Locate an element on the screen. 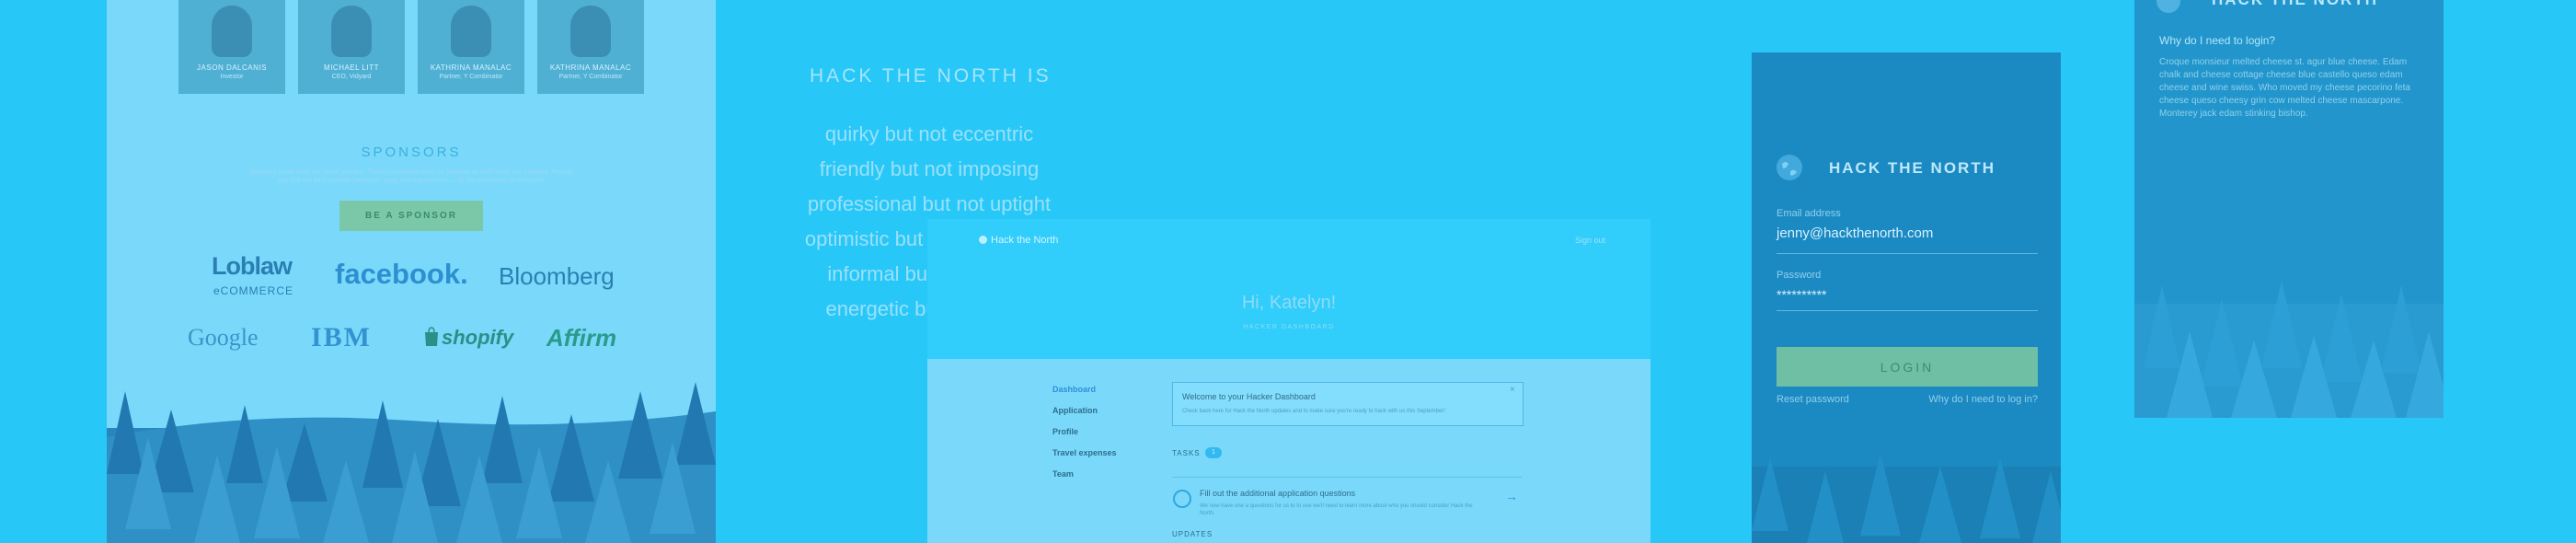 This screenshot has width=2576, height=543. brand-phrase: professional but not uptight is located at coordinates (929, 203).